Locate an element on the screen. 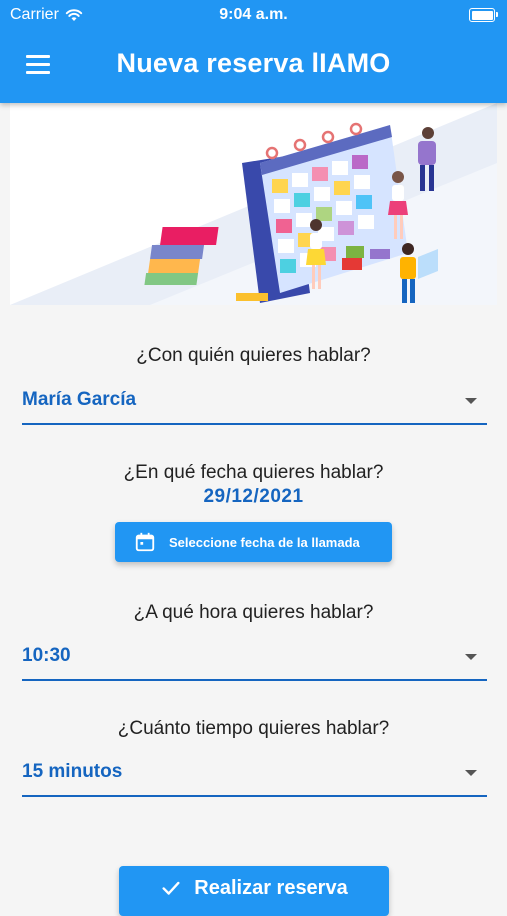 Image resolution: width=507 pixels, height=916 pixels. page-title: Nueva reserva lIAMO is located at coordinates (253, 63).